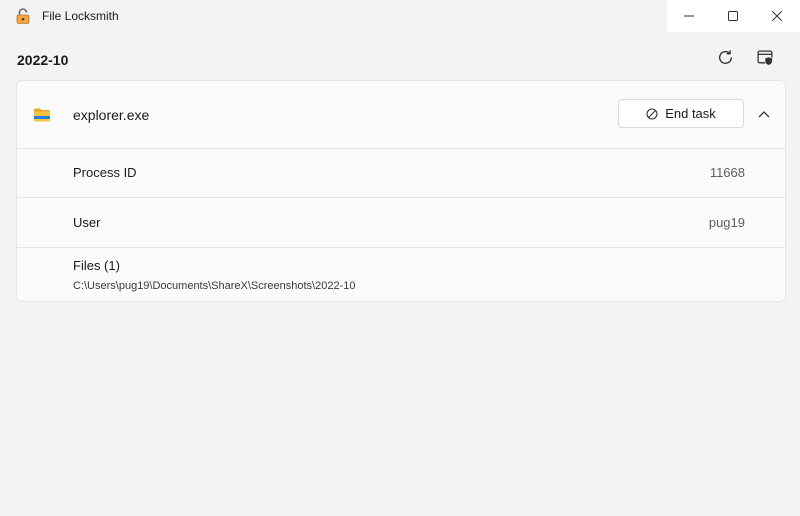 Image resolution: width=800 pixels, height=516 pixels. I want to click on files-label: Files (1), so click(96, 265).